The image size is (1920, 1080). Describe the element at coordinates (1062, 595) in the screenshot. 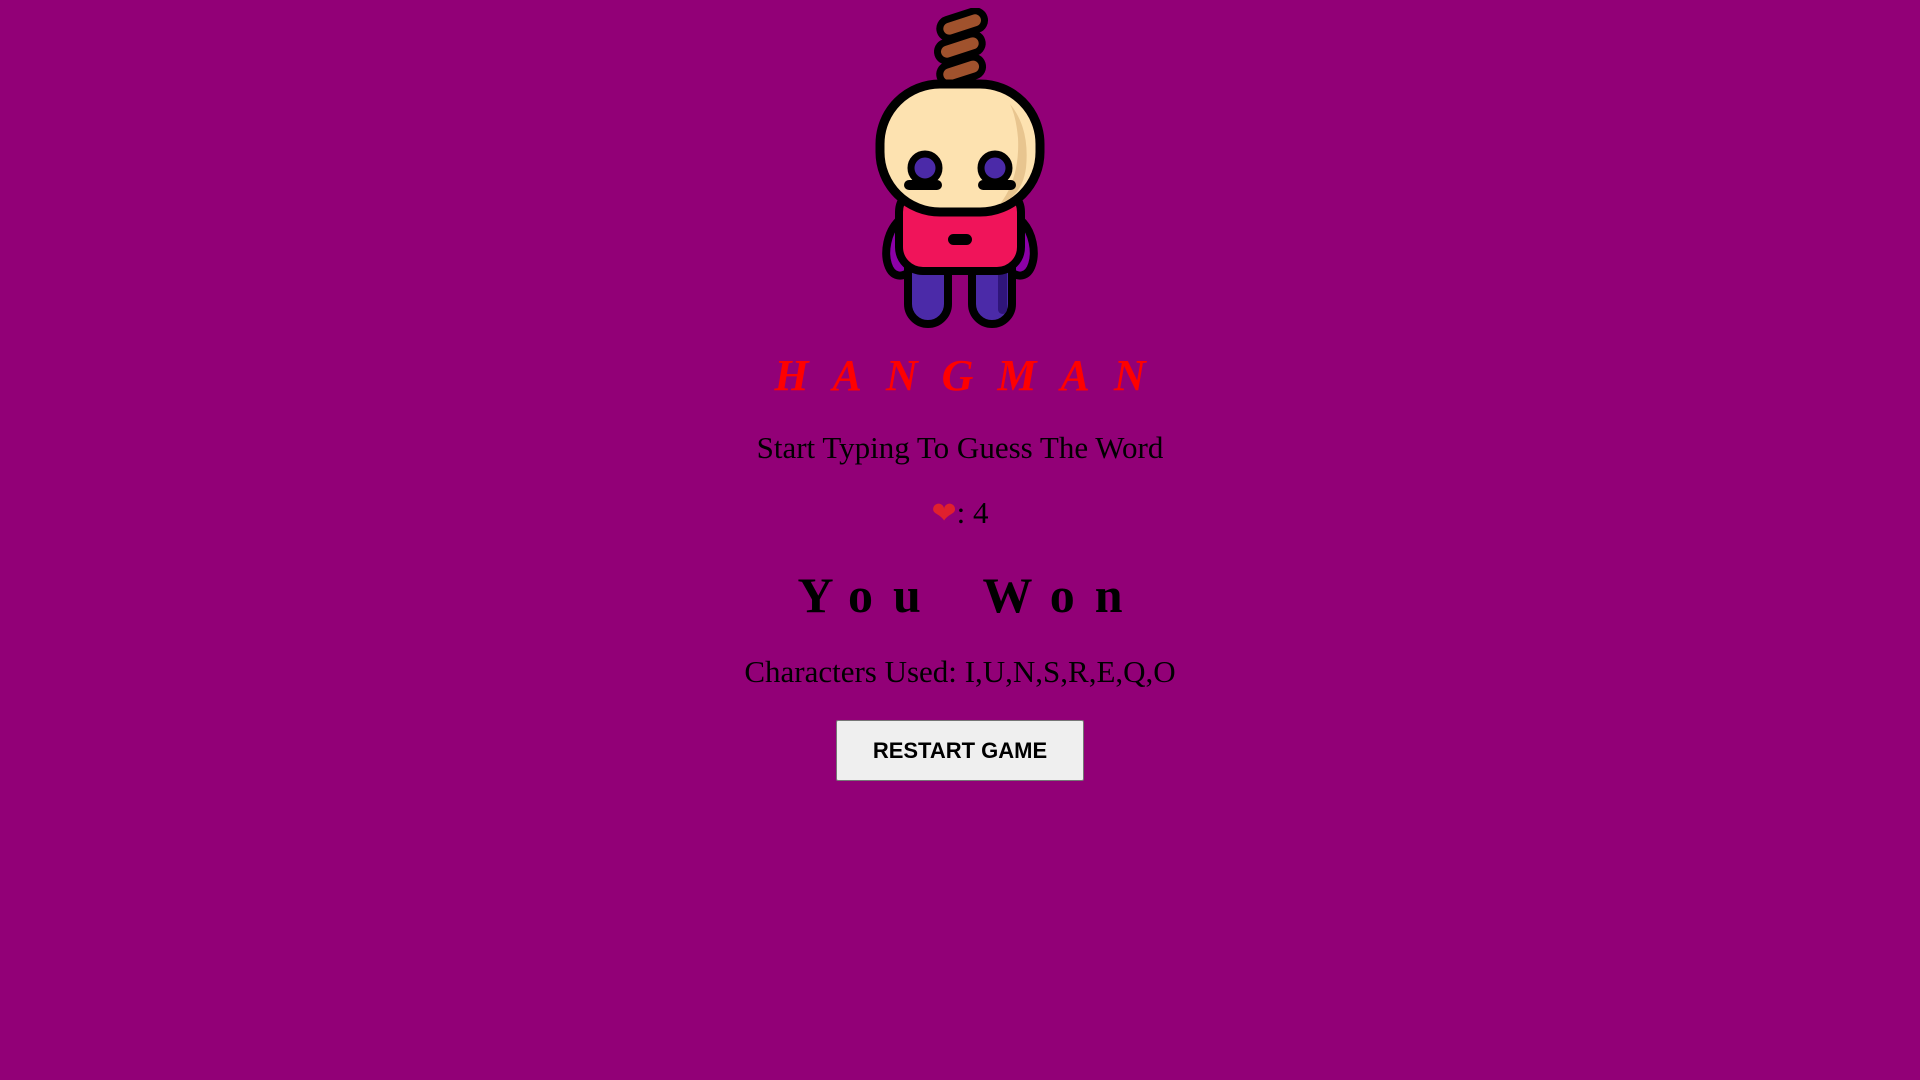

I see `result-word-2: Won` at that location.